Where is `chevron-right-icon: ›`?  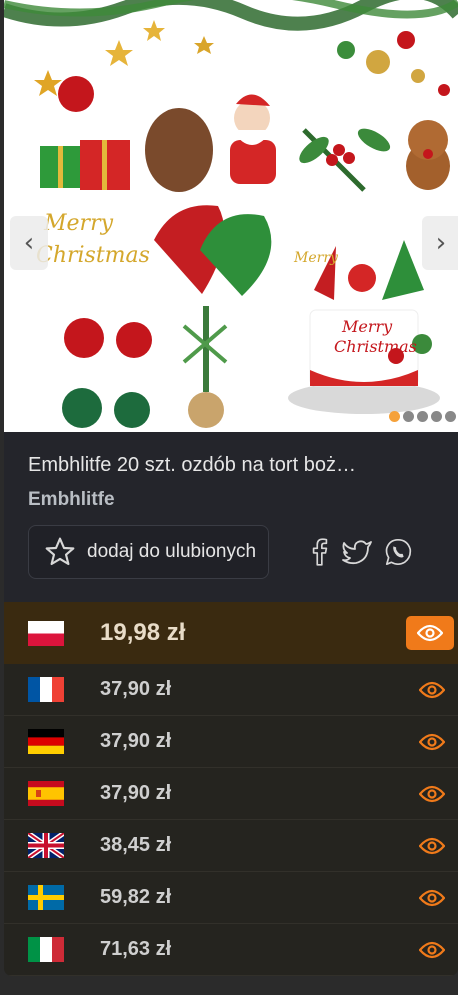 chevron-right-icon: › is located at coordinates (441, 243).